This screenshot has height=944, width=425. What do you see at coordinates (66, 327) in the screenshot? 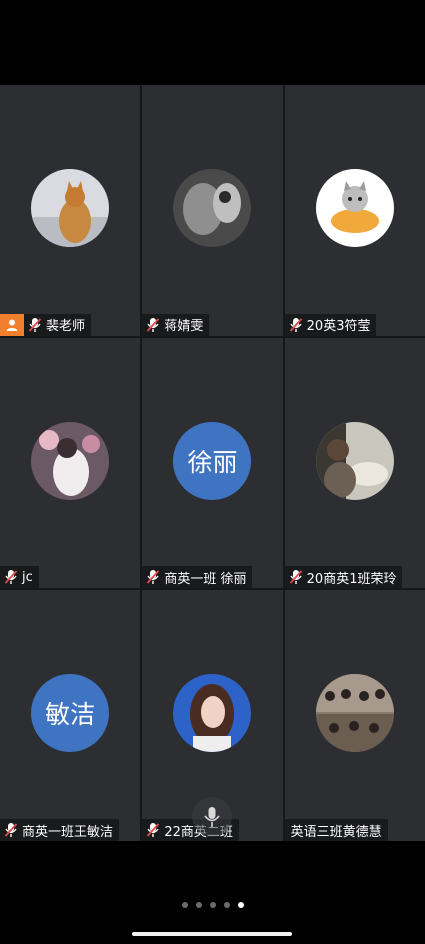
I see `participant-name: 裴老师` at bounding box center [66, 327].